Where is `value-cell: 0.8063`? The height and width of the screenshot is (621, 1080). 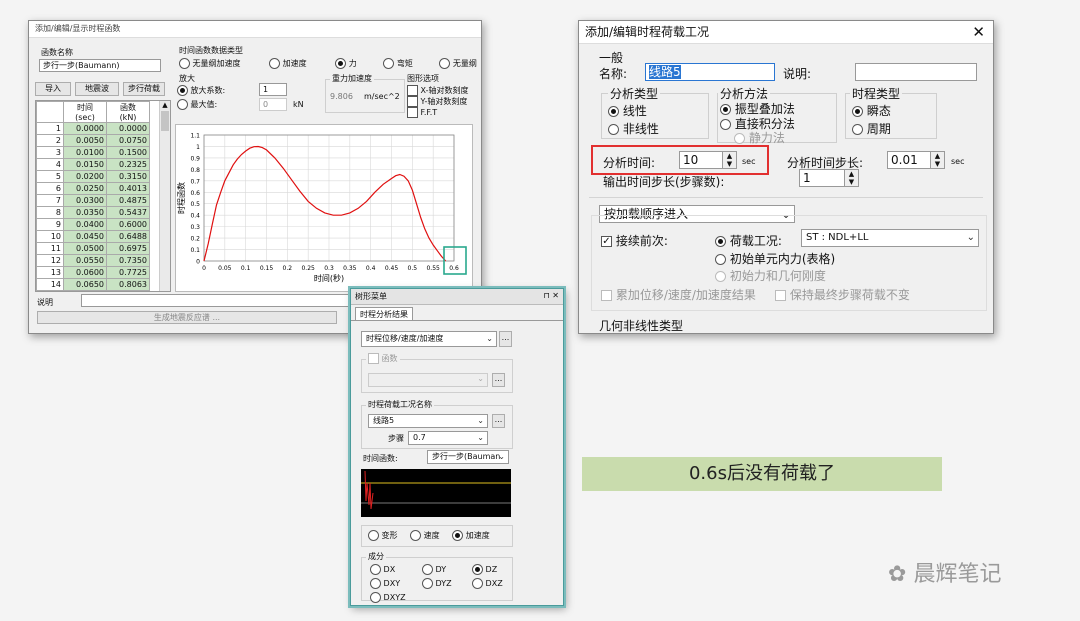
value-cell: 0.8063 is located at coordinates (128, 284).